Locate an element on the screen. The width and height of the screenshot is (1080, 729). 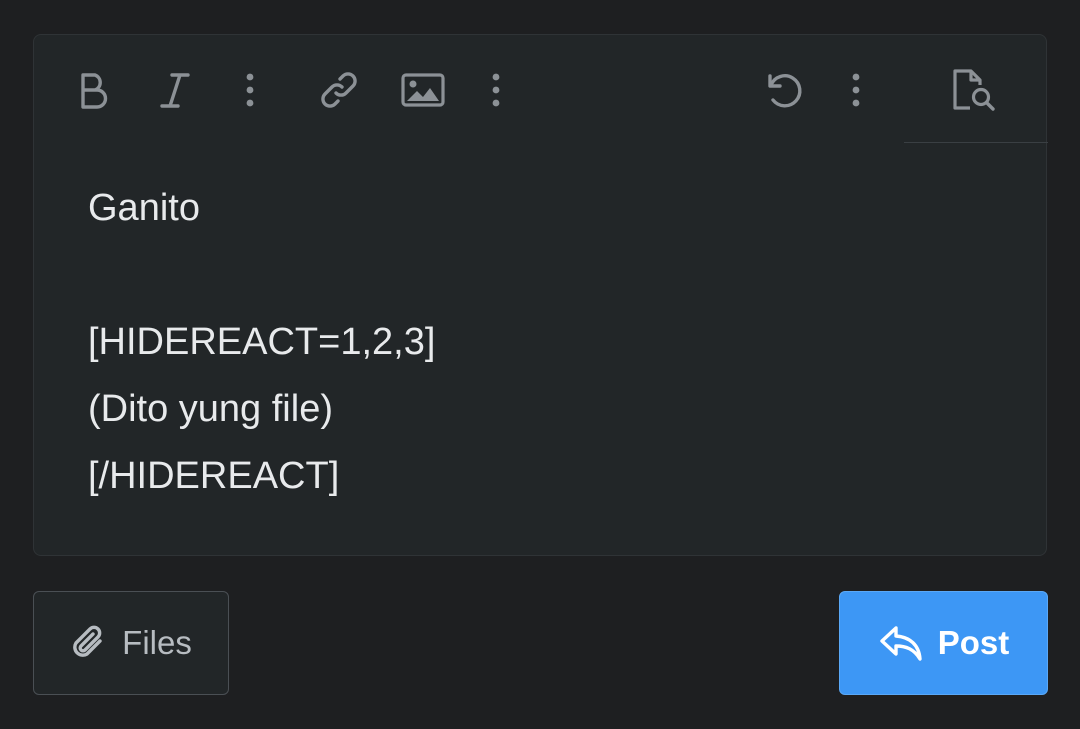
content-line: [HIDEREACT=1,2,3] is located at coordinates (262, 342).